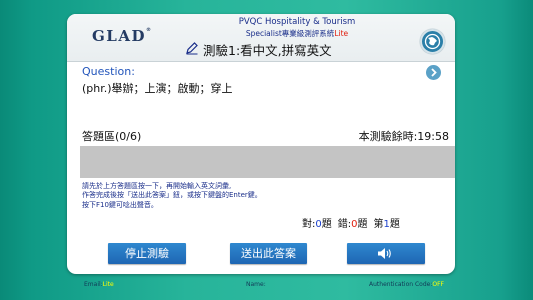  Describe the element at coordinates (297, 22) in the screenshot. I see `app-title: PVQC Hospitality & Tourism` at that location.